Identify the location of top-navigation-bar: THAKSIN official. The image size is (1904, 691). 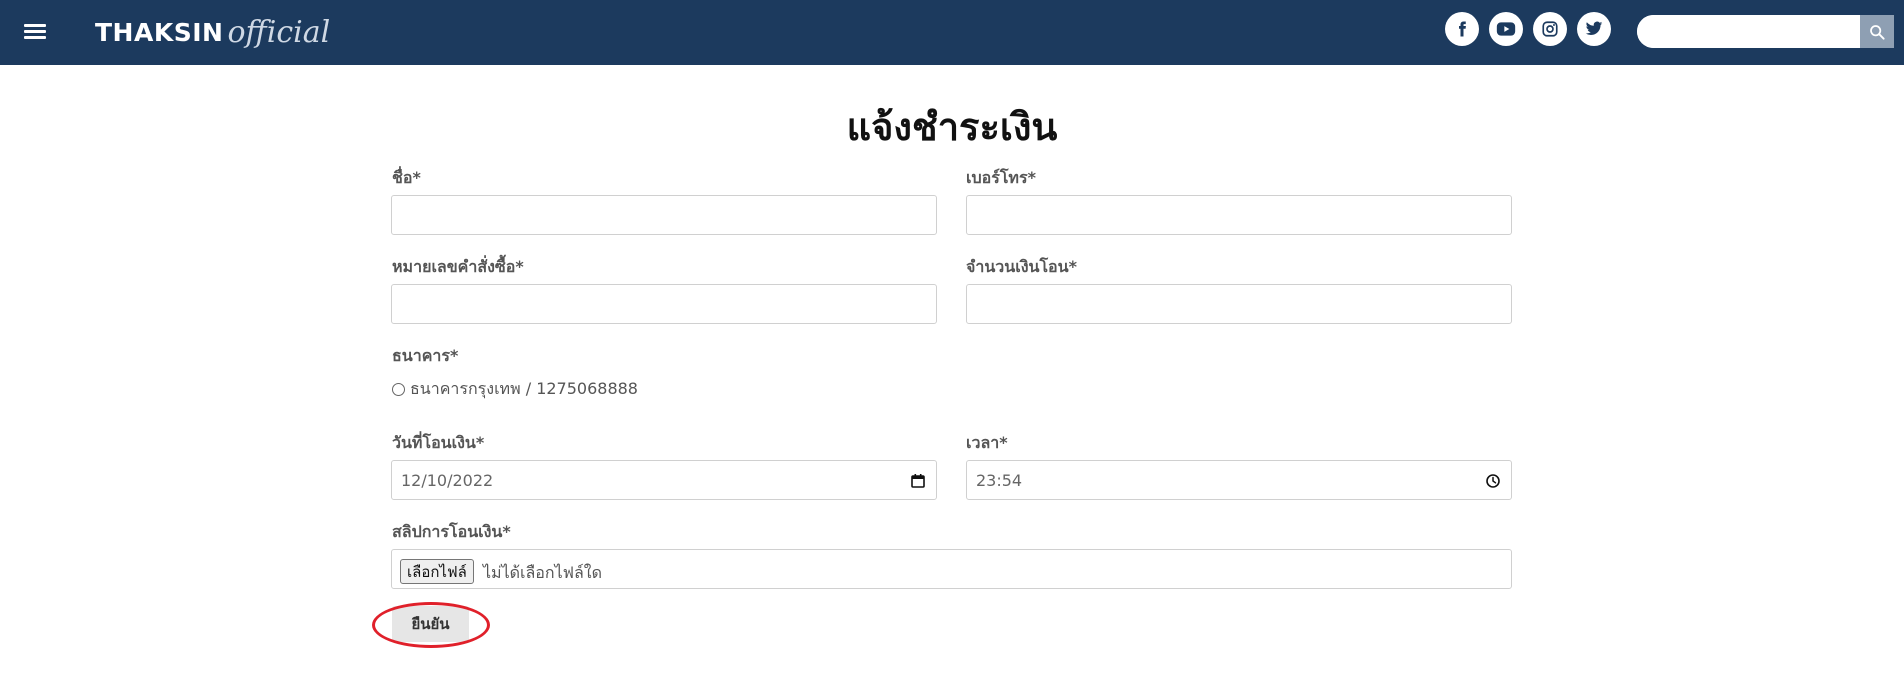
(952, 32).